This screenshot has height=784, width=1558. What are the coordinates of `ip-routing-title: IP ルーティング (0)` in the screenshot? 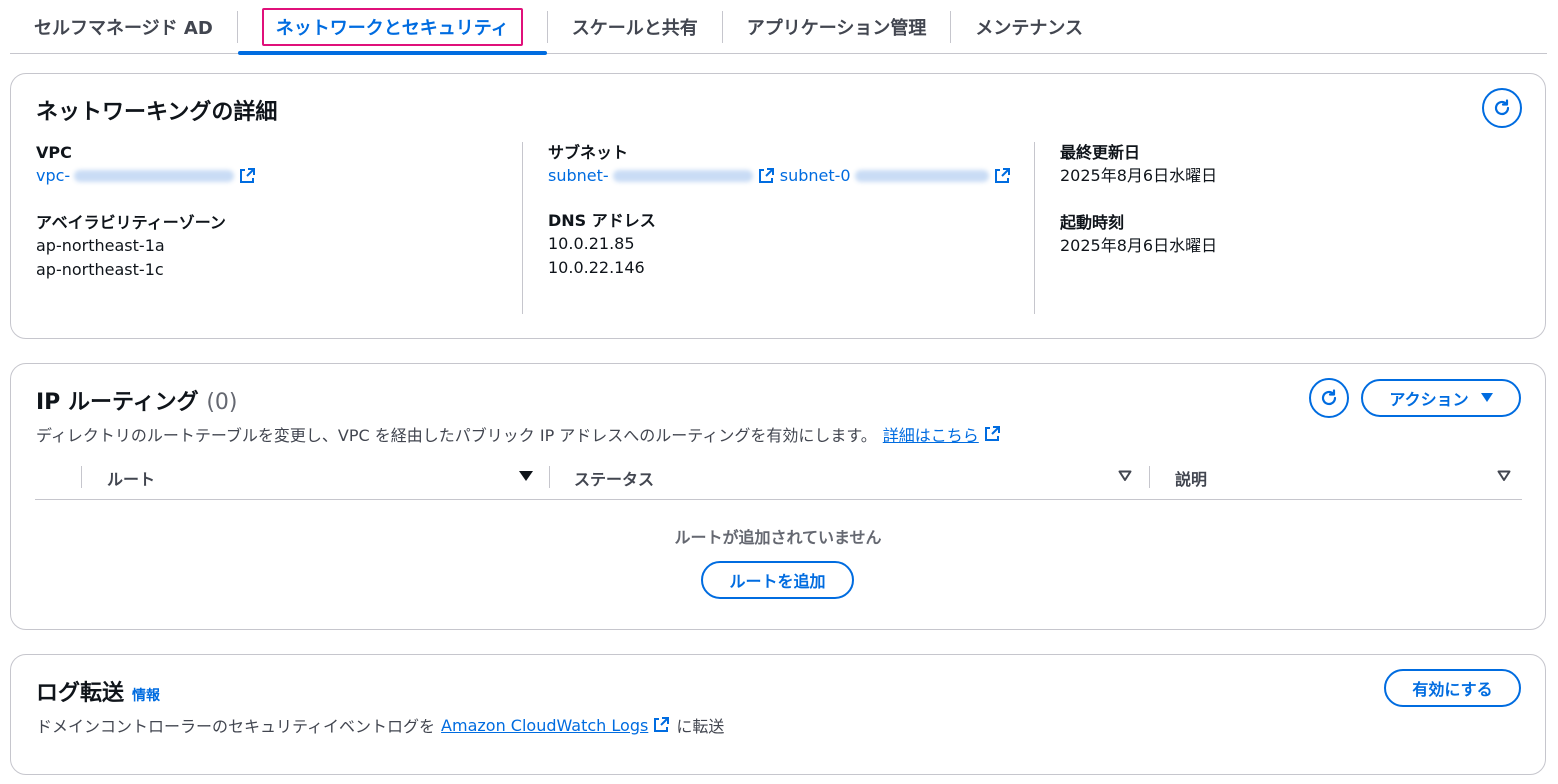 It's located at (137, 402).